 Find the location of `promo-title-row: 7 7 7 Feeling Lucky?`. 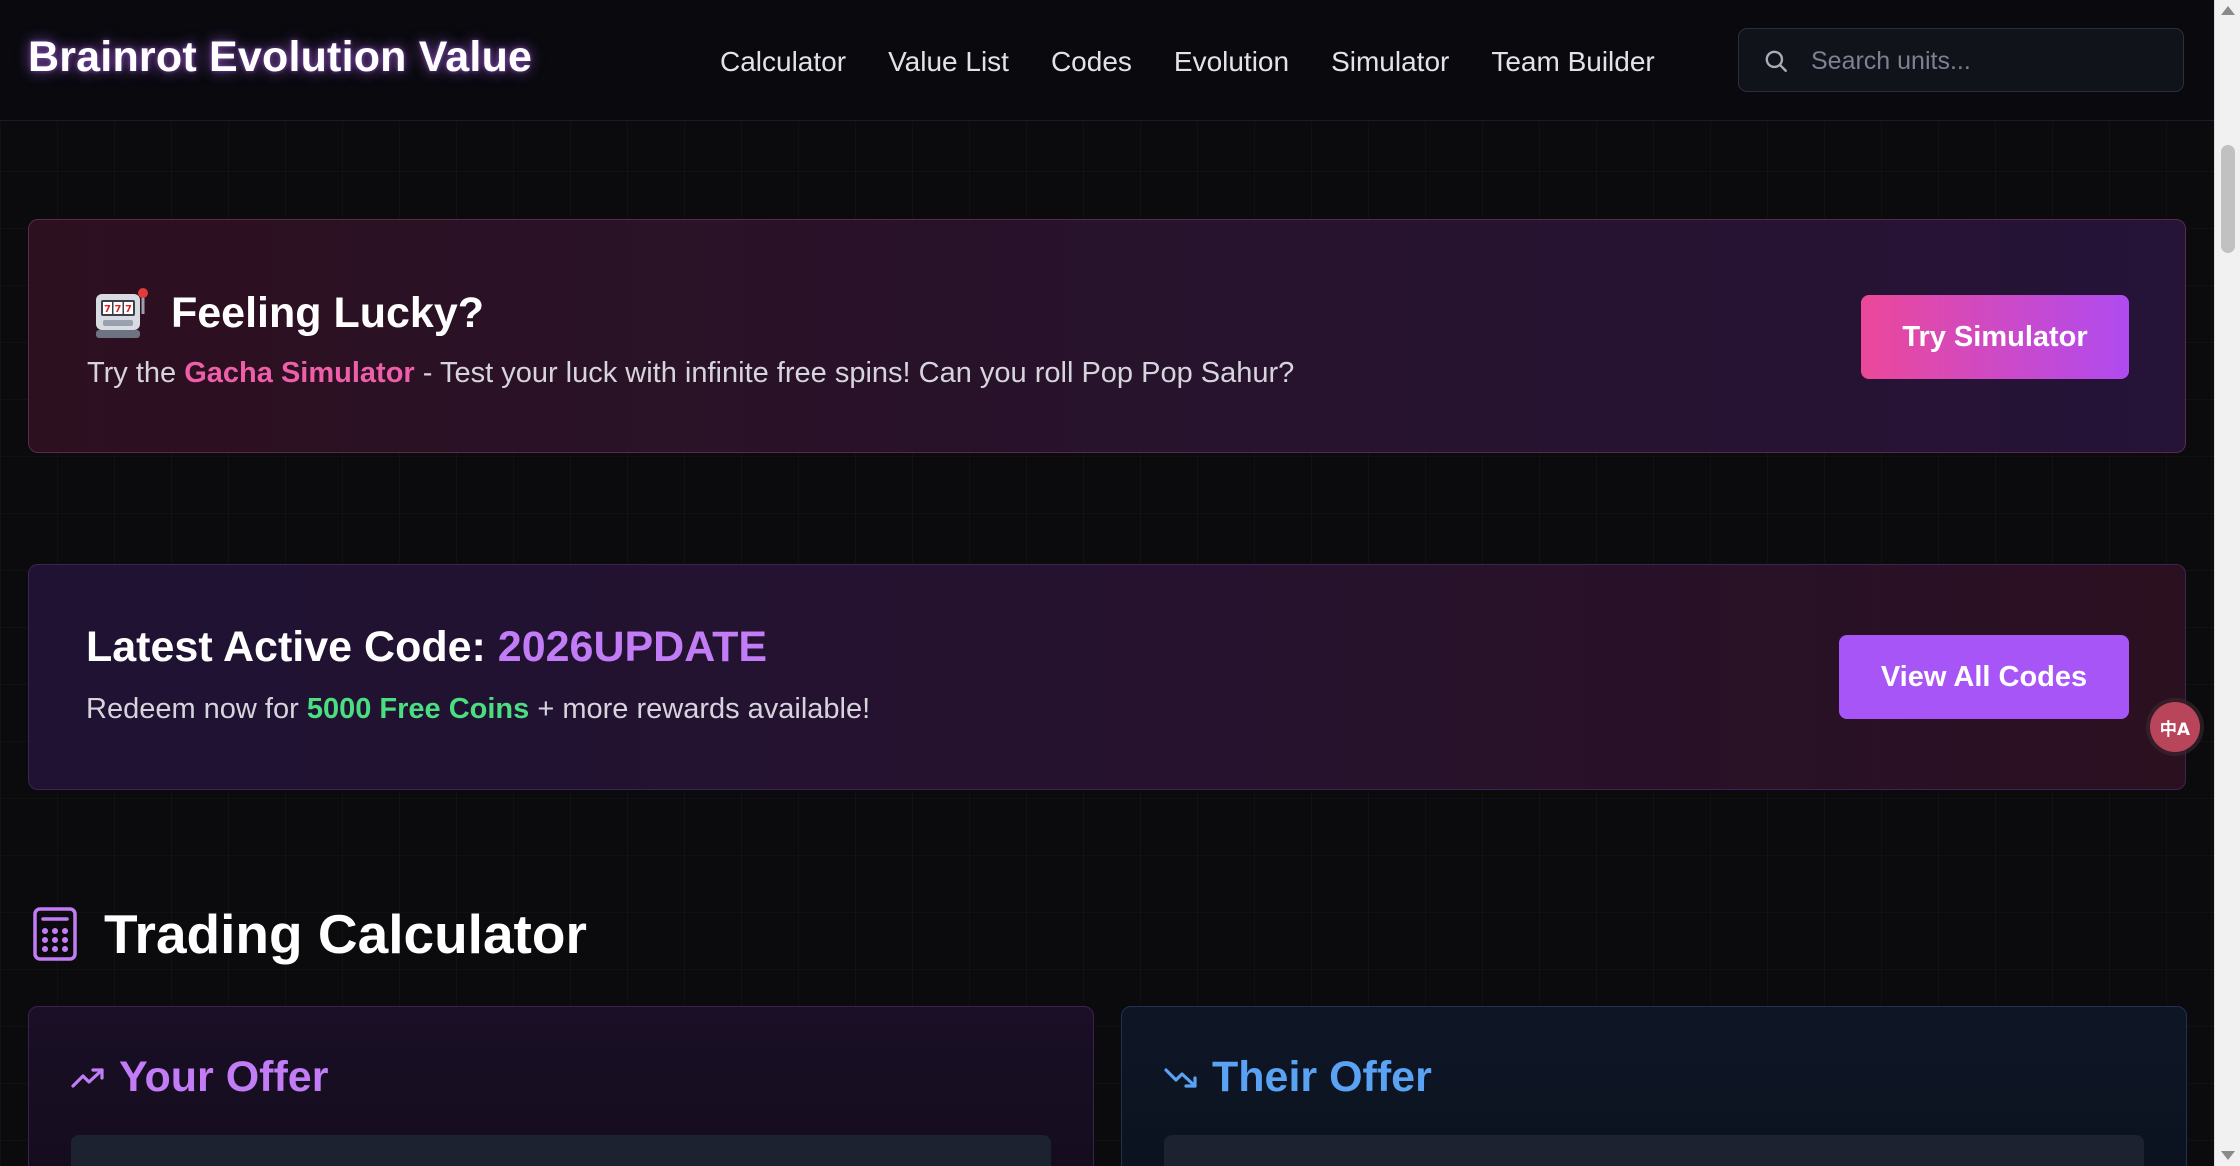

promo-title-row: 7 7 7 Feeling Lucky? is located at coordinates (288, 313).